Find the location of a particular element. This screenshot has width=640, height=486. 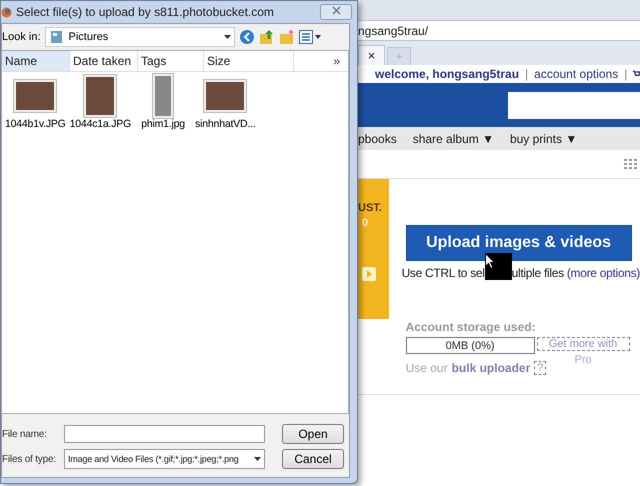

back-icon is located at coordinates (246, 37).